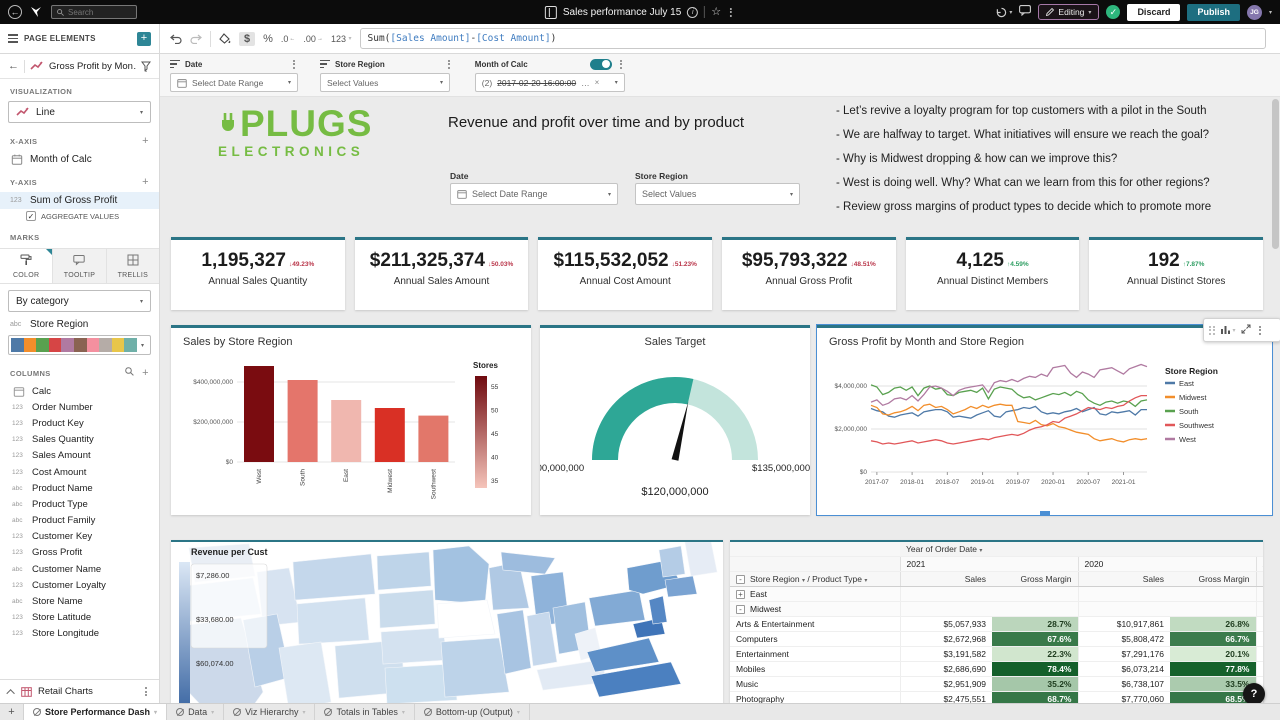 This screenshot has height=720, width=1280. I want to click on color-field: abc Store Region, so click(79, 324).